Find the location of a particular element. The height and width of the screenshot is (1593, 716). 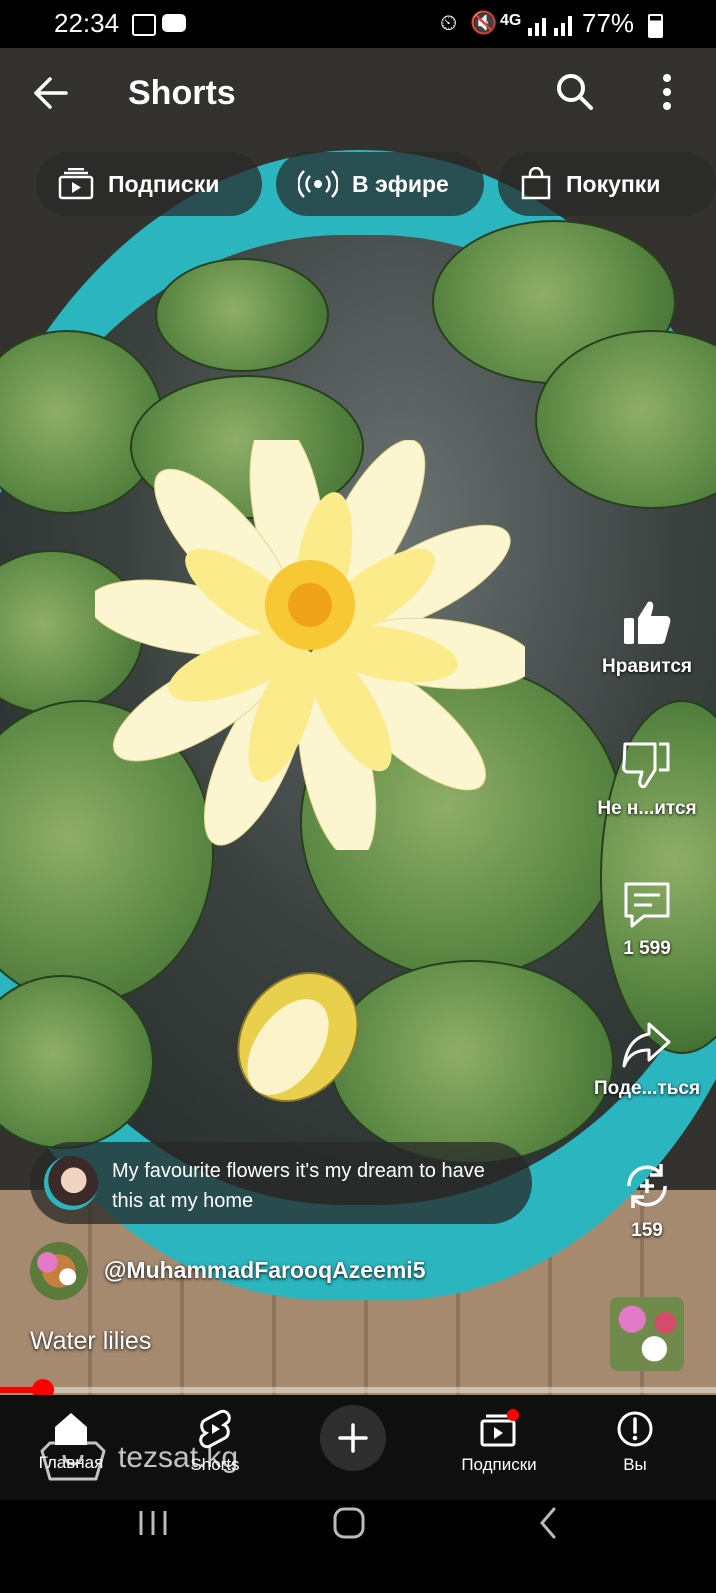

share-icon is located at coordinates (646, 1045).